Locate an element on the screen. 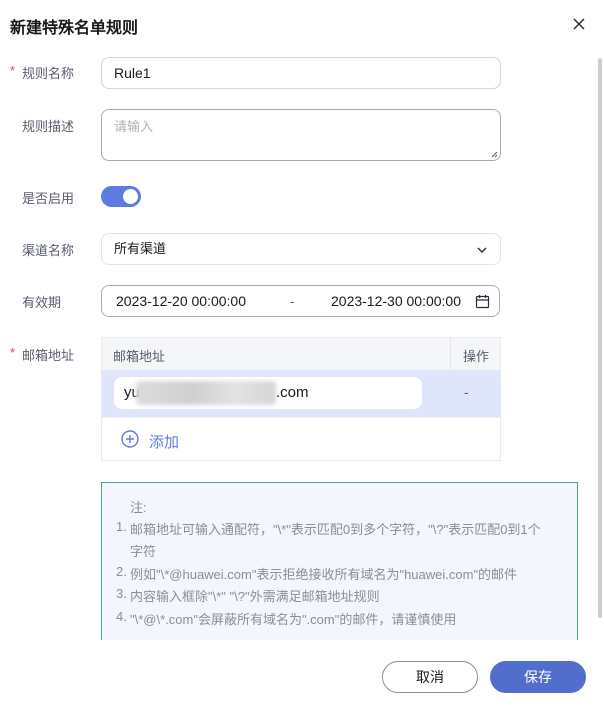 The height and width of the screenshot is (711, 604). rule-name-label: 规则名称 is located at coordinates (48, 73).